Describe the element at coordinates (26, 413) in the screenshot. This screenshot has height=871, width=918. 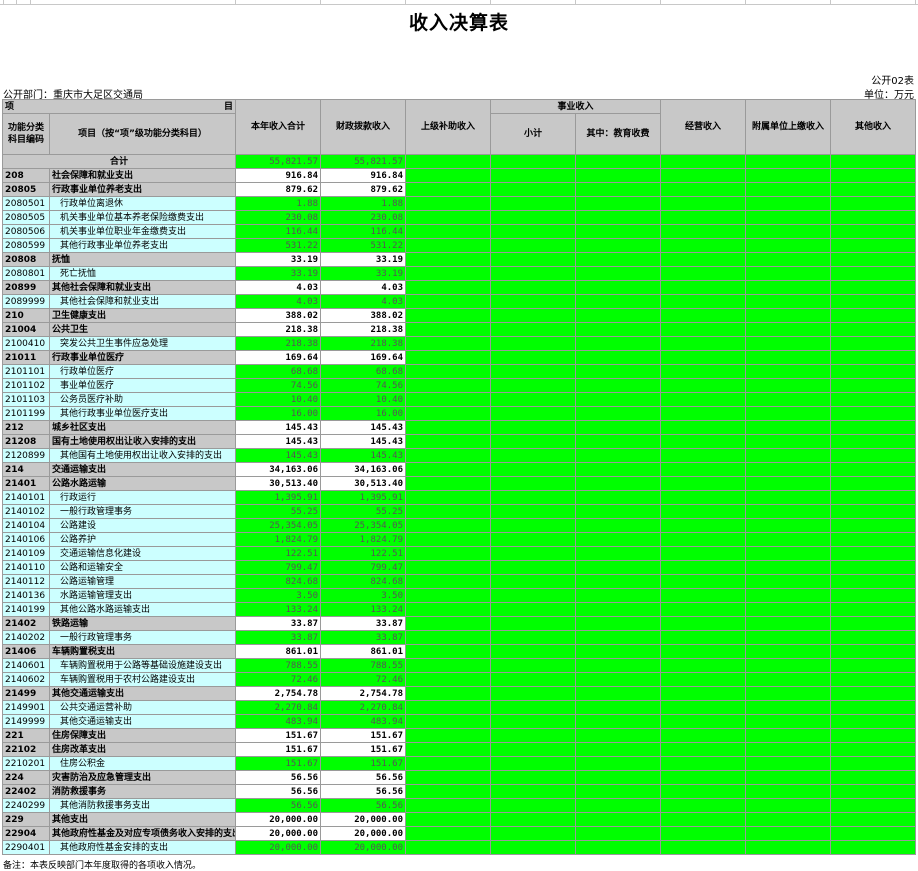
I see `row-code: 2101199` at that location.